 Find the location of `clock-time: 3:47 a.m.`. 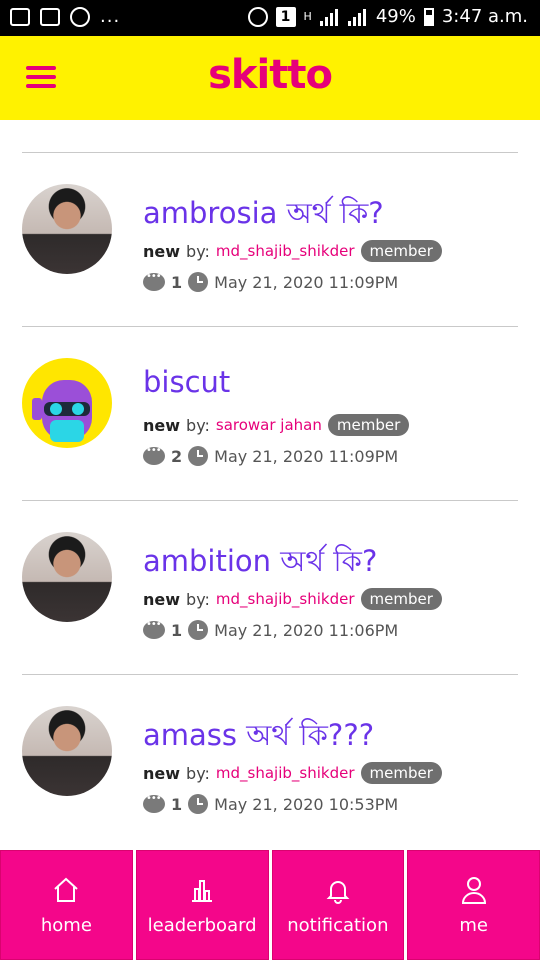

clock-time: 3:47 a.m. is located at coordinates (484, 16).